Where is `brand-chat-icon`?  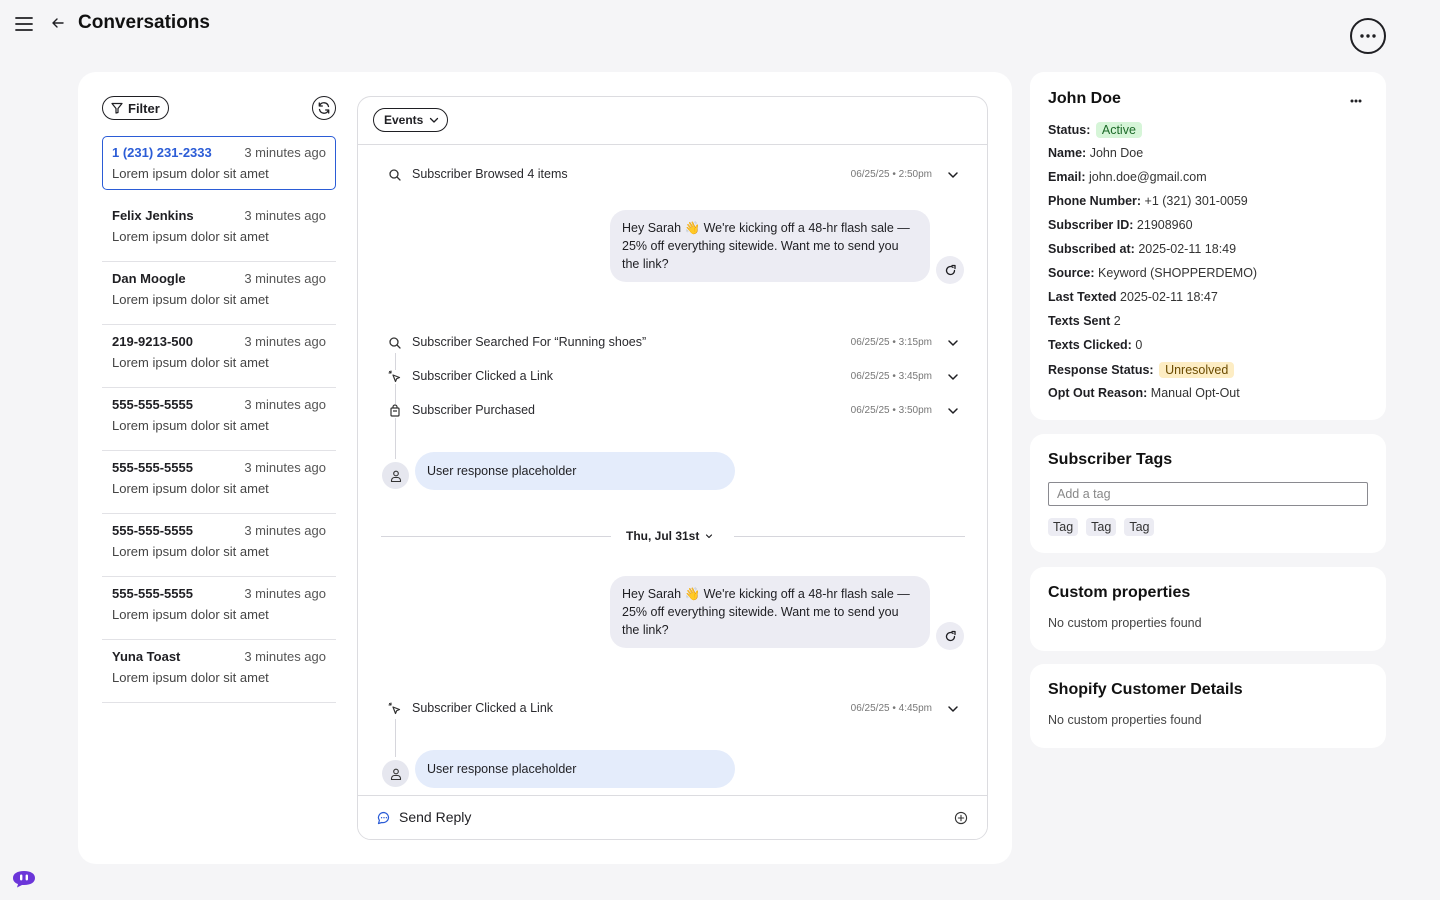 brand-chat-icon is located at coordinates (24, 879).